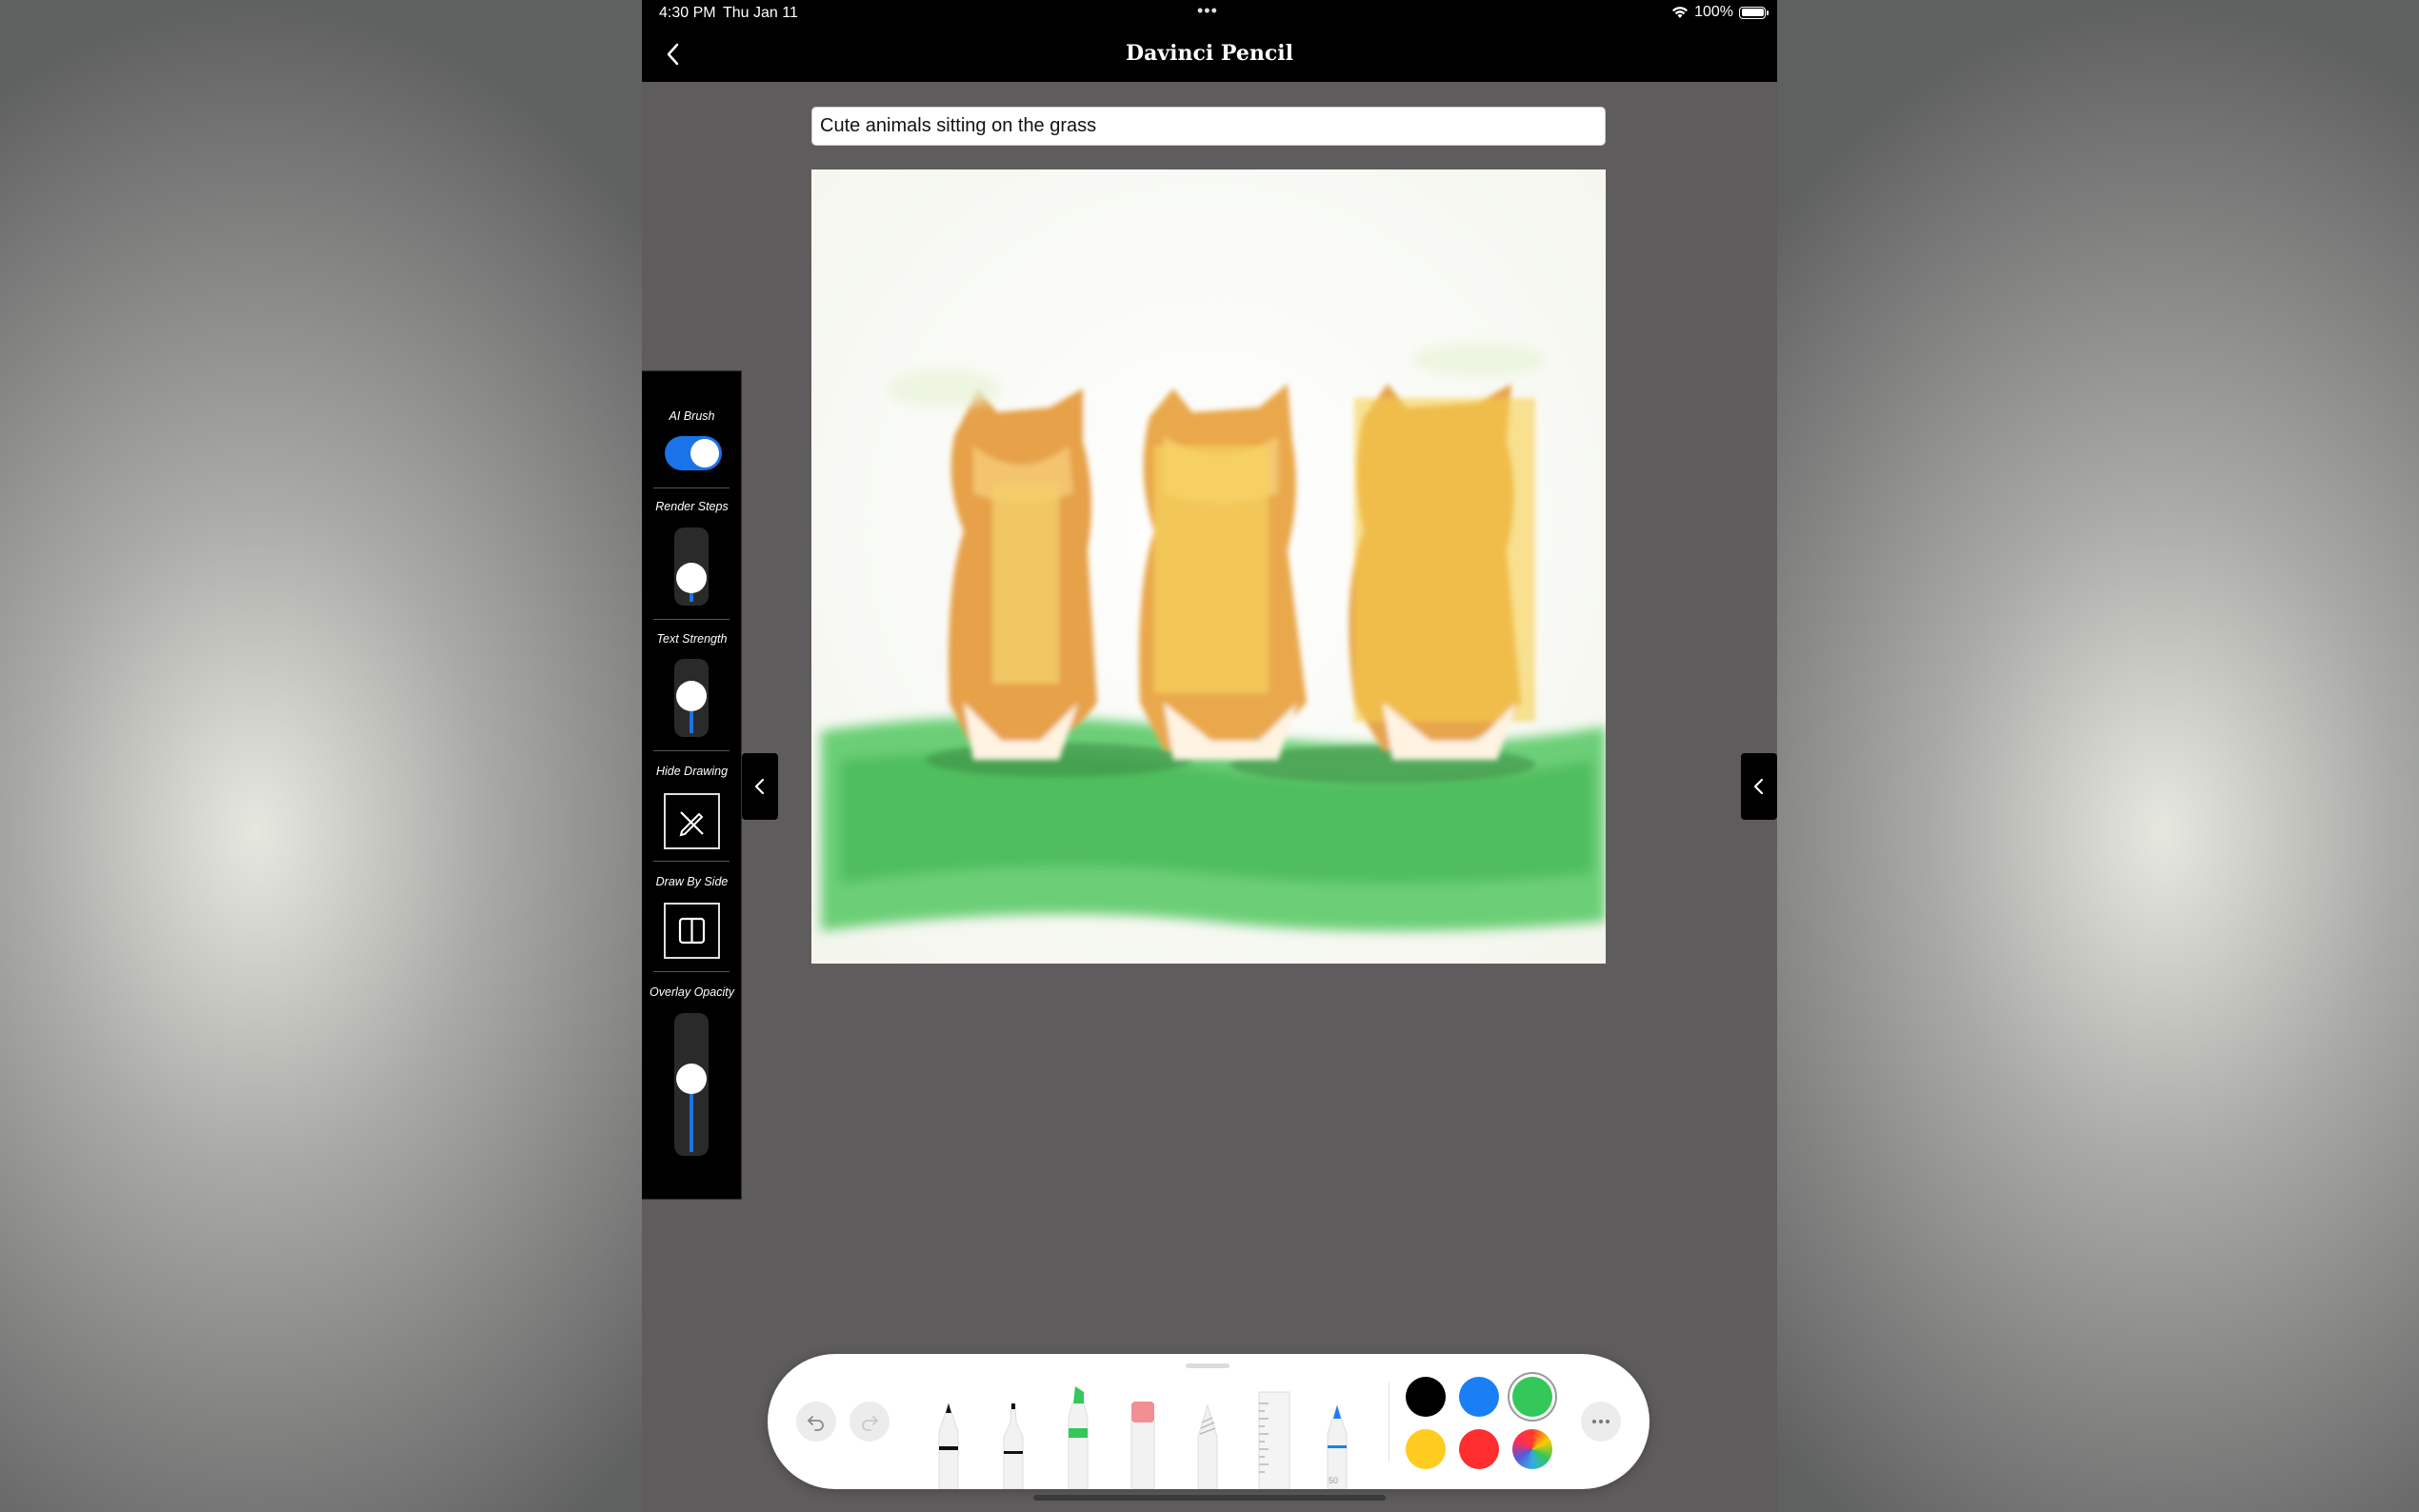 Image resolution: width=2419 pixels, height=1512 pixels. What do you see at coordinates (949, 1441) in the screenshot?
I see `pen-tool-icon` at bounding box center [949, 1441].